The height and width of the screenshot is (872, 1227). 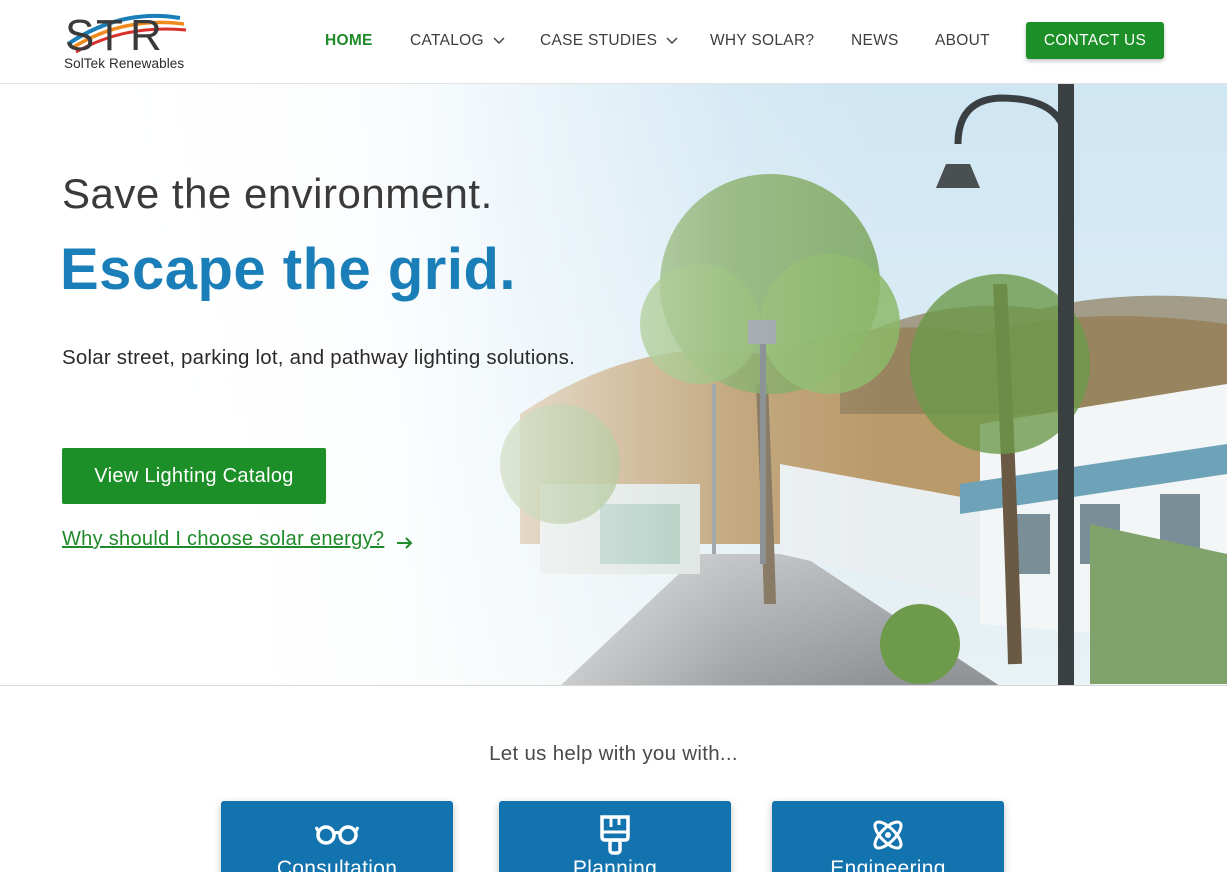 I want to click on nav-catalog: CATALOG, so click(x=457, y=41).